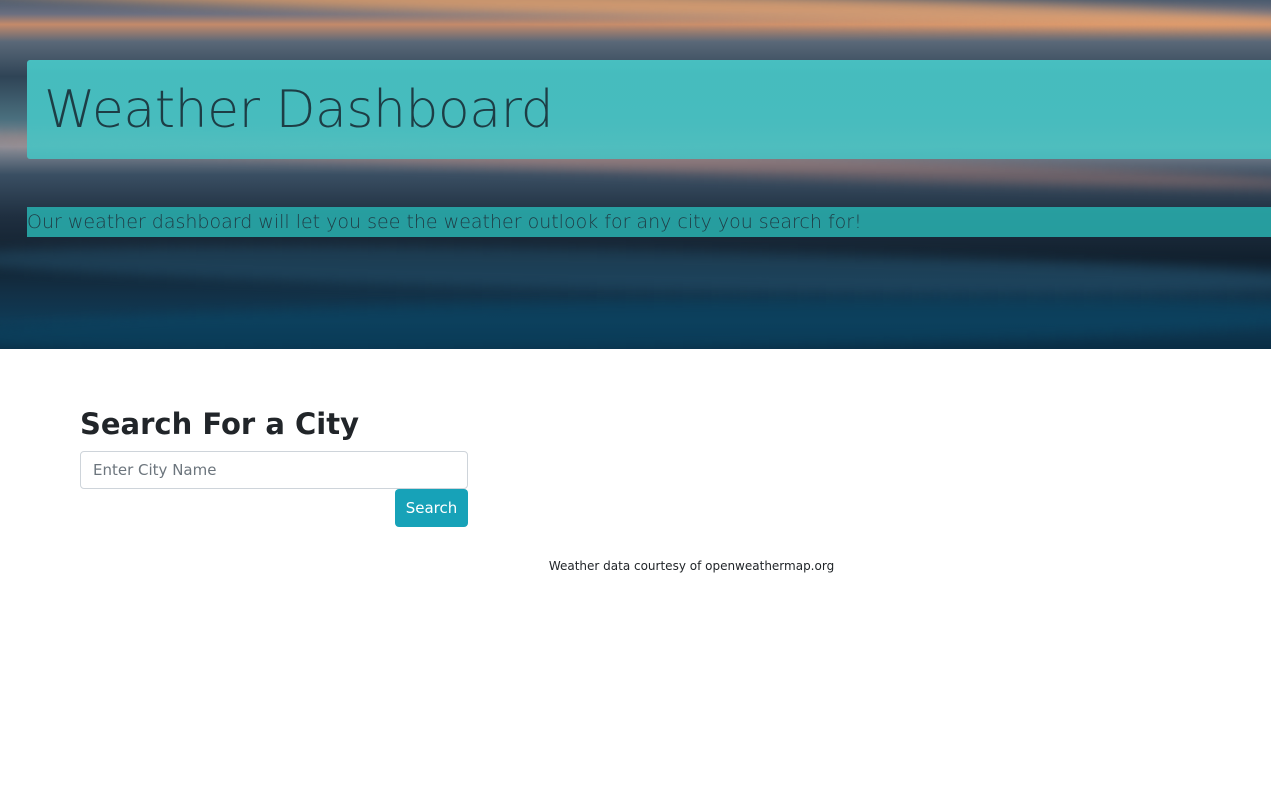 Image resolution: width=1271 pixels, height=800 pixels. Describe the element at coordinates (274, 470) in the screenshot. I see `city-search-input` at that location.